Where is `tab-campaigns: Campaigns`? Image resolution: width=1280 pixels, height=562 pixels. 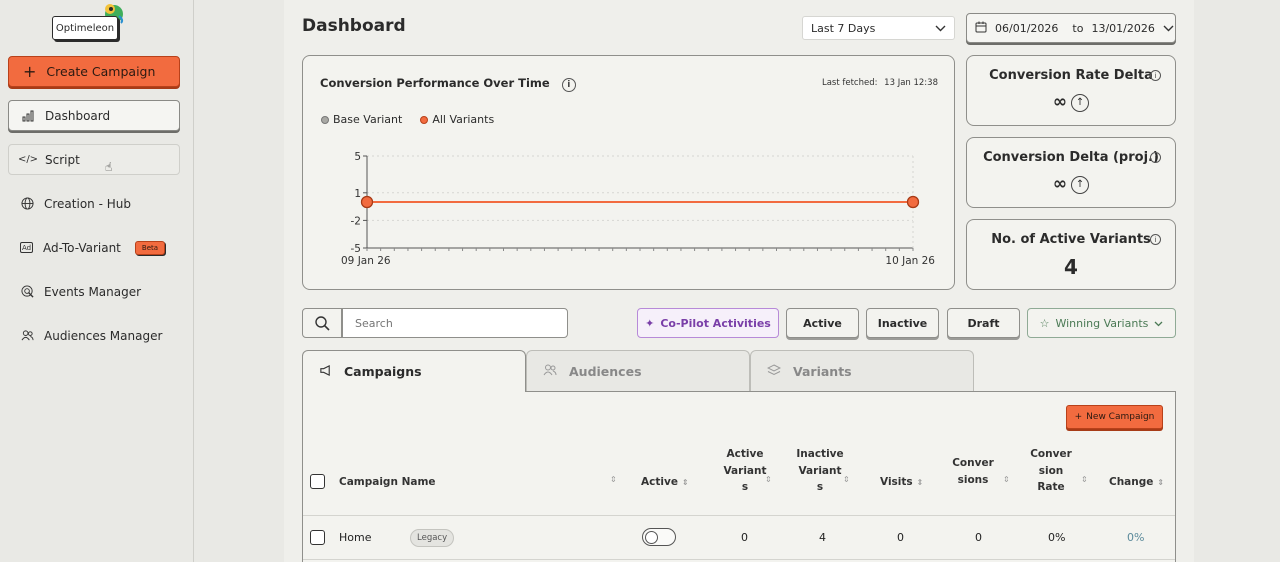 tab-campaigns: Campaigns is located at coordinates (414, 371).